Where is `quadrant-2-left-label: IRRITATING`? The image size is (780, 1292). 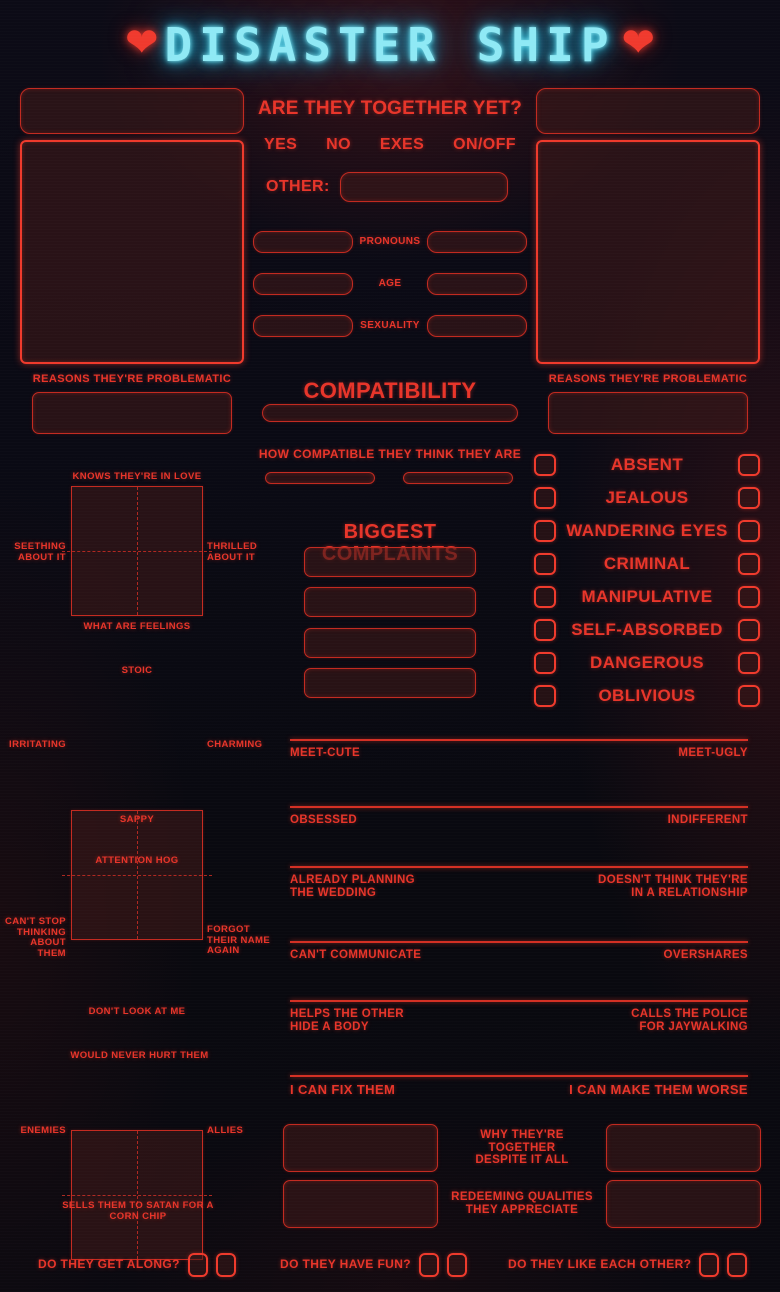
quadrant-2-left-label: IRRITATING is located at coordinates (37, 744).